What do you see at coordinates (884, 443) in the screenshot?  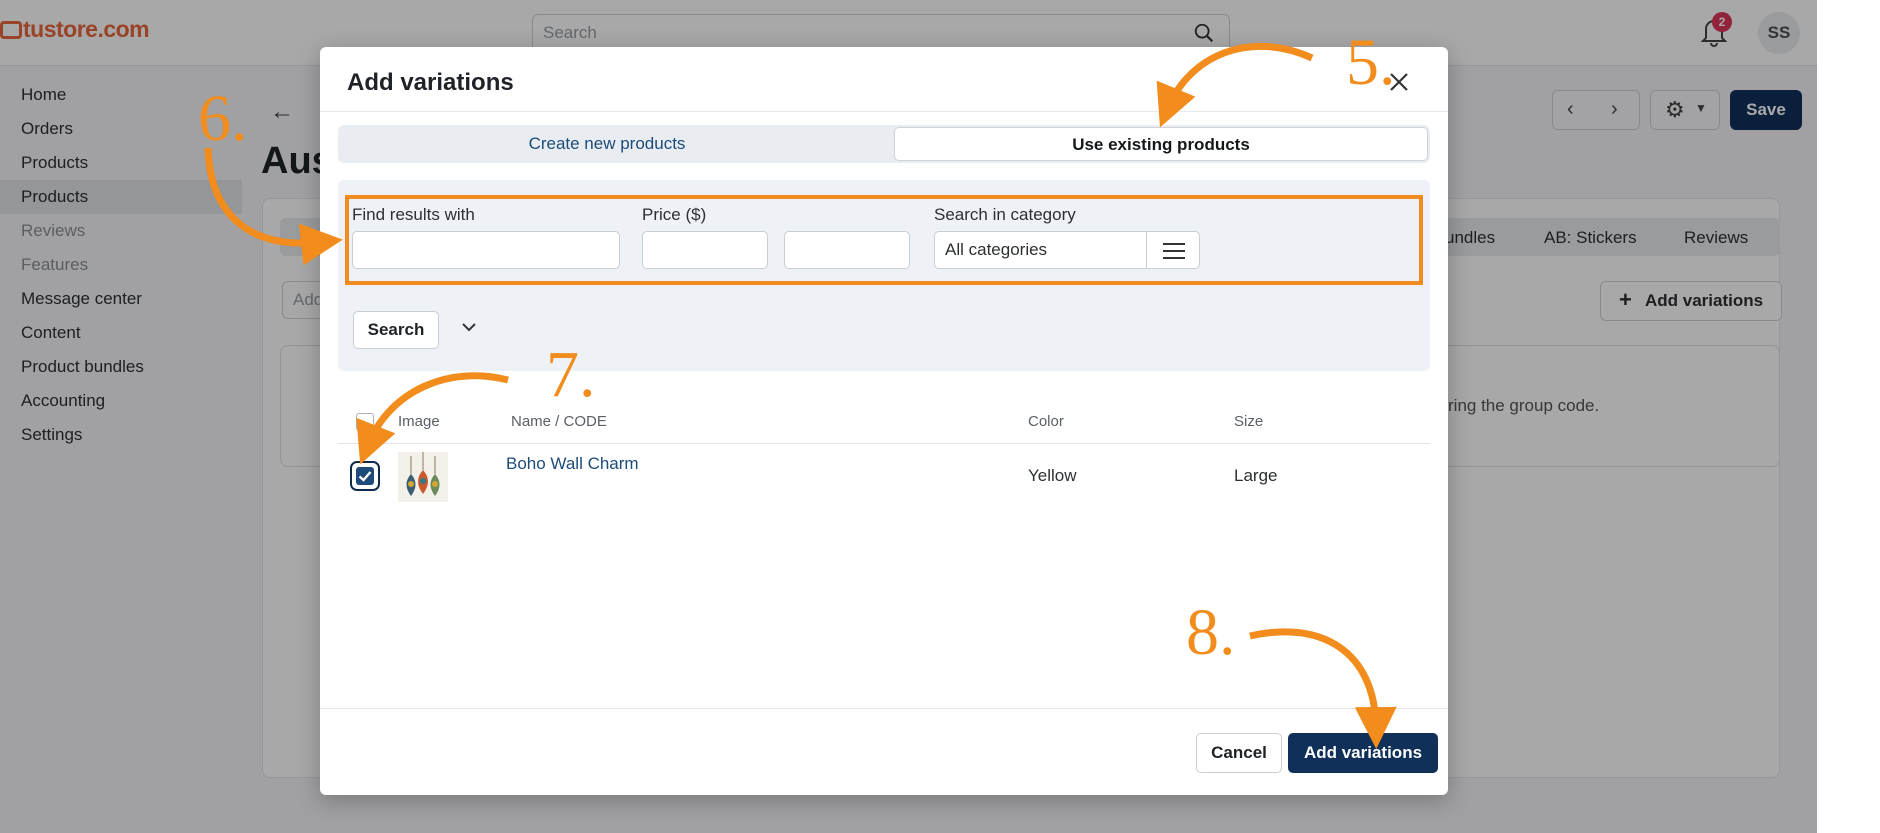 I see `table-header-divider` at bounding box center [884, 443].